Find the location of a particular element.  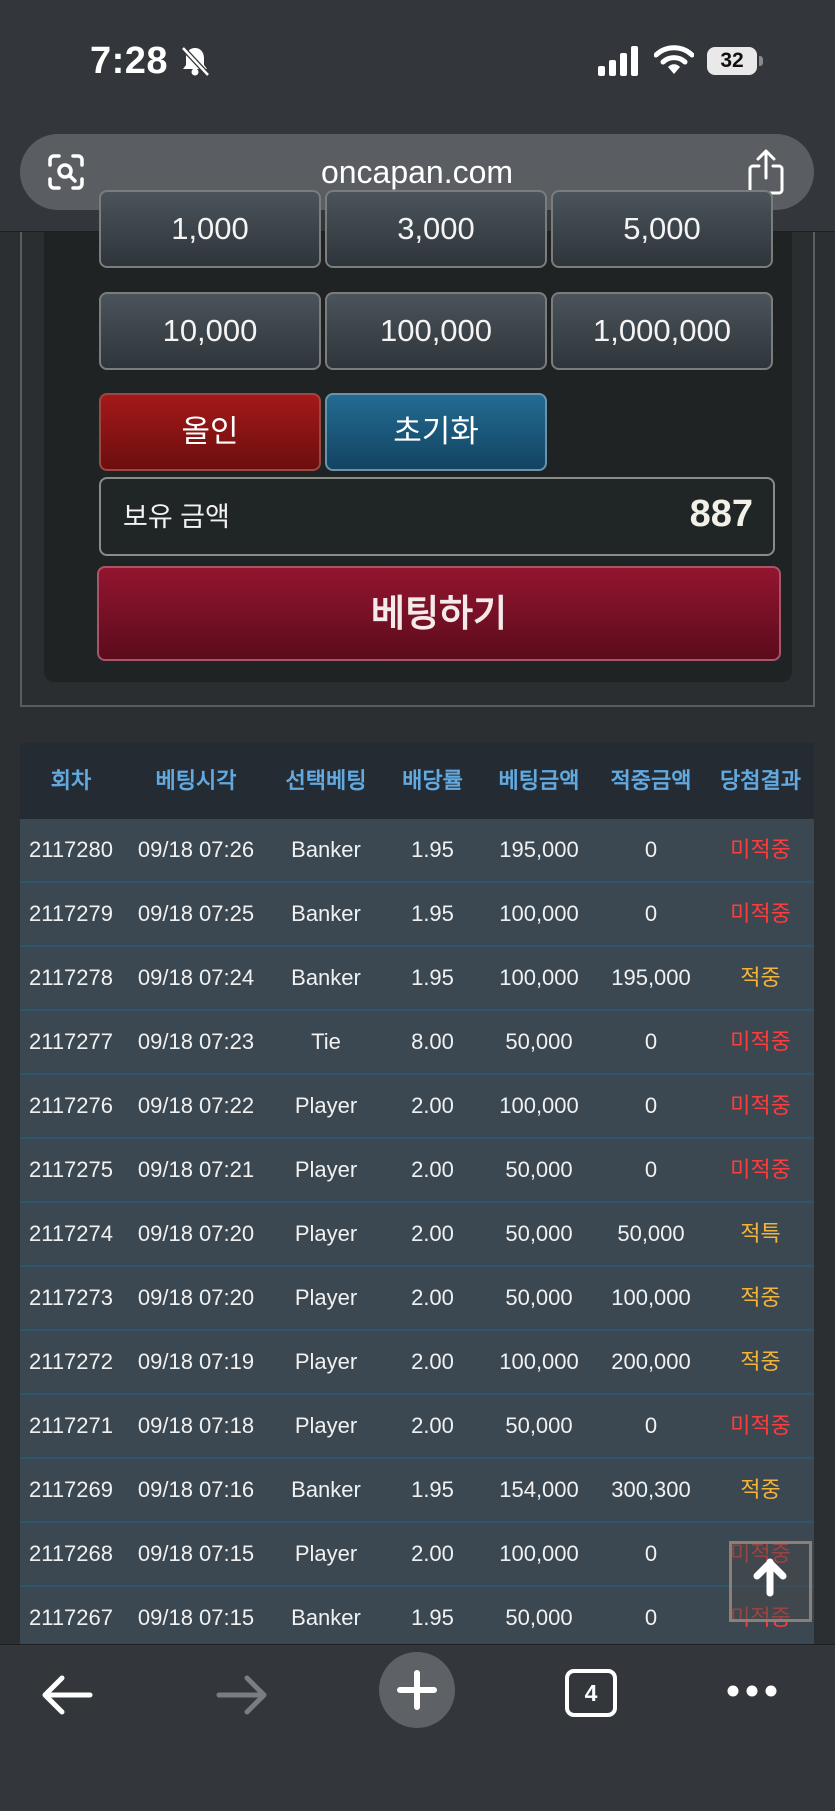

new-tab-plus-icon is located at coordinates (417, 1690).